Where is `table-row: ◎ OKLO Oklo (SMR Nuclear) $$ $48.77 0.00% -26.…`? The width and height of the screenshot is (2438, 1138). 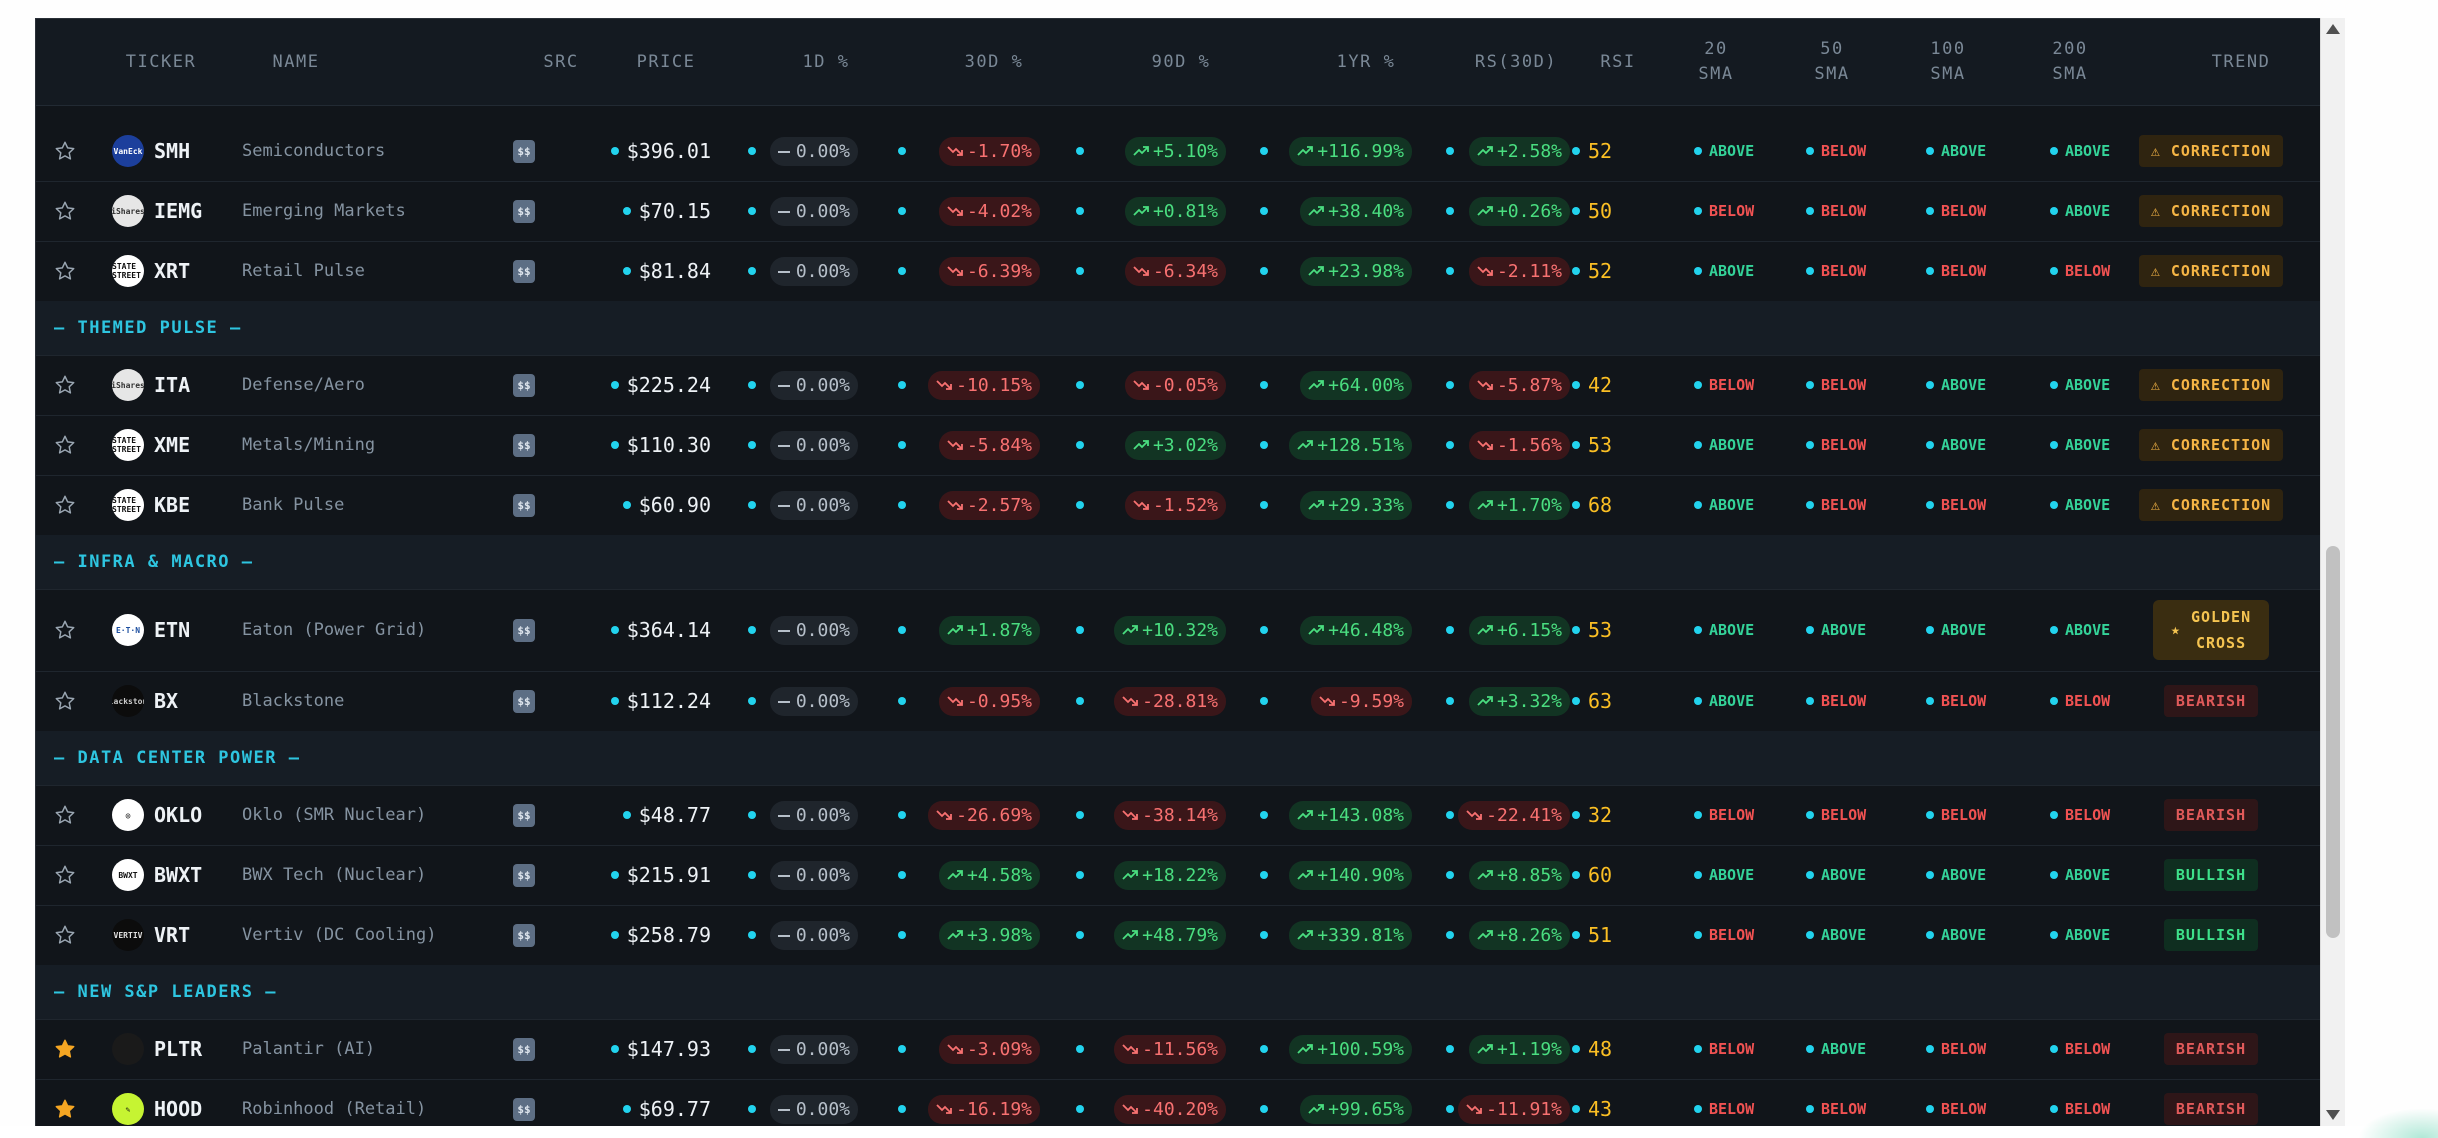 table-row: ◎ OKLO Oklo (SMR Nuclear) $$ $48.77 0.00% -26.… is located at coordinates (1178, 815).